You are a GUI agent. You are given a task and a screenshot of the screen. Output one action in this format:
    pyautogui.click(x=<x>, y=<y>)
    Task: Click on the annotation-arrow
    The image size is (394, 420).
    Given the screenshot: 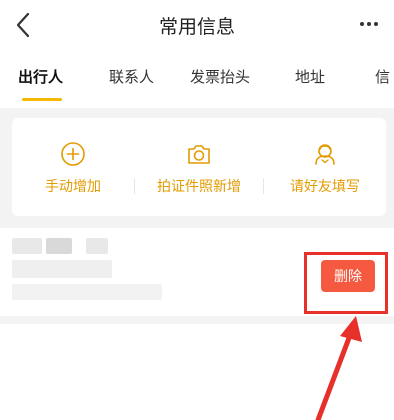 What is the action you would take?
    pyautogui.click(x=338, y=368)
    